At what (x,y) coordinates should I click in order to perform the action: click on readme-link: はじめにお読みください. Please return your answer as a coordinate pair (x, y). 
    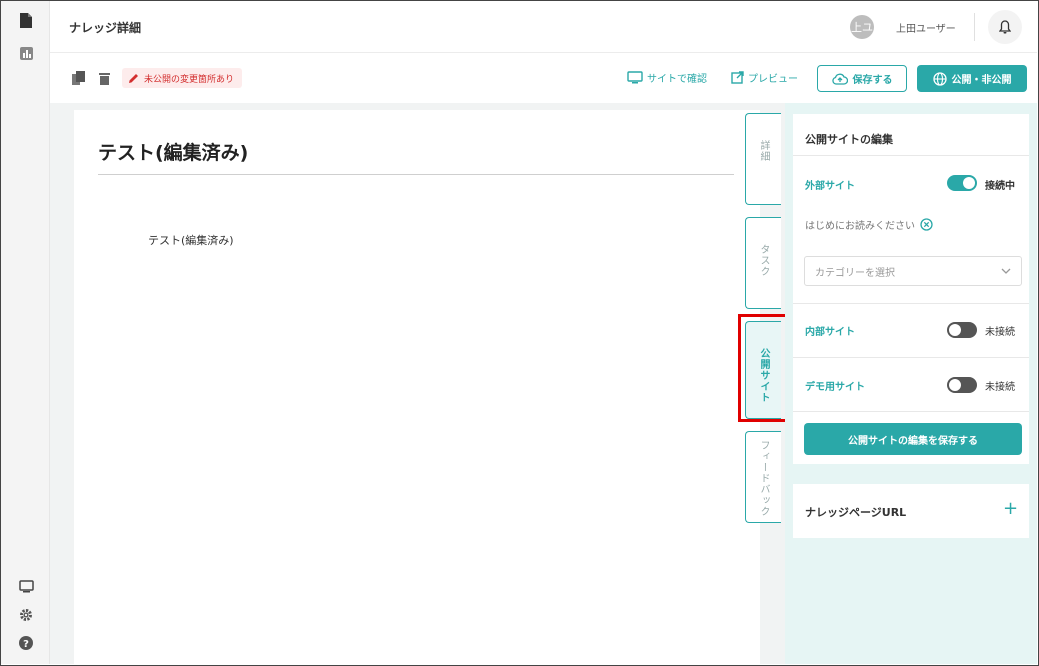
    Looking at the image, I should click on (869, 224).